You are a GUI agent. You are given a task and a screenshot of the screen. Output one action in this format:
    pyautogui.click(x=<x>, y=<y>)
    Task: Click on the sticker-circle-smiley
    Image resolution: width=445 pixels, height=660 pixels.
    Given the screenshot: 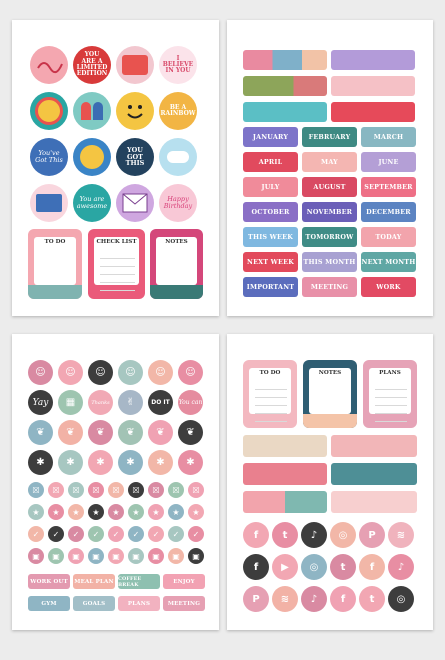 What is the action you would take?
    pyautogui.click(x=135, y=111)
    